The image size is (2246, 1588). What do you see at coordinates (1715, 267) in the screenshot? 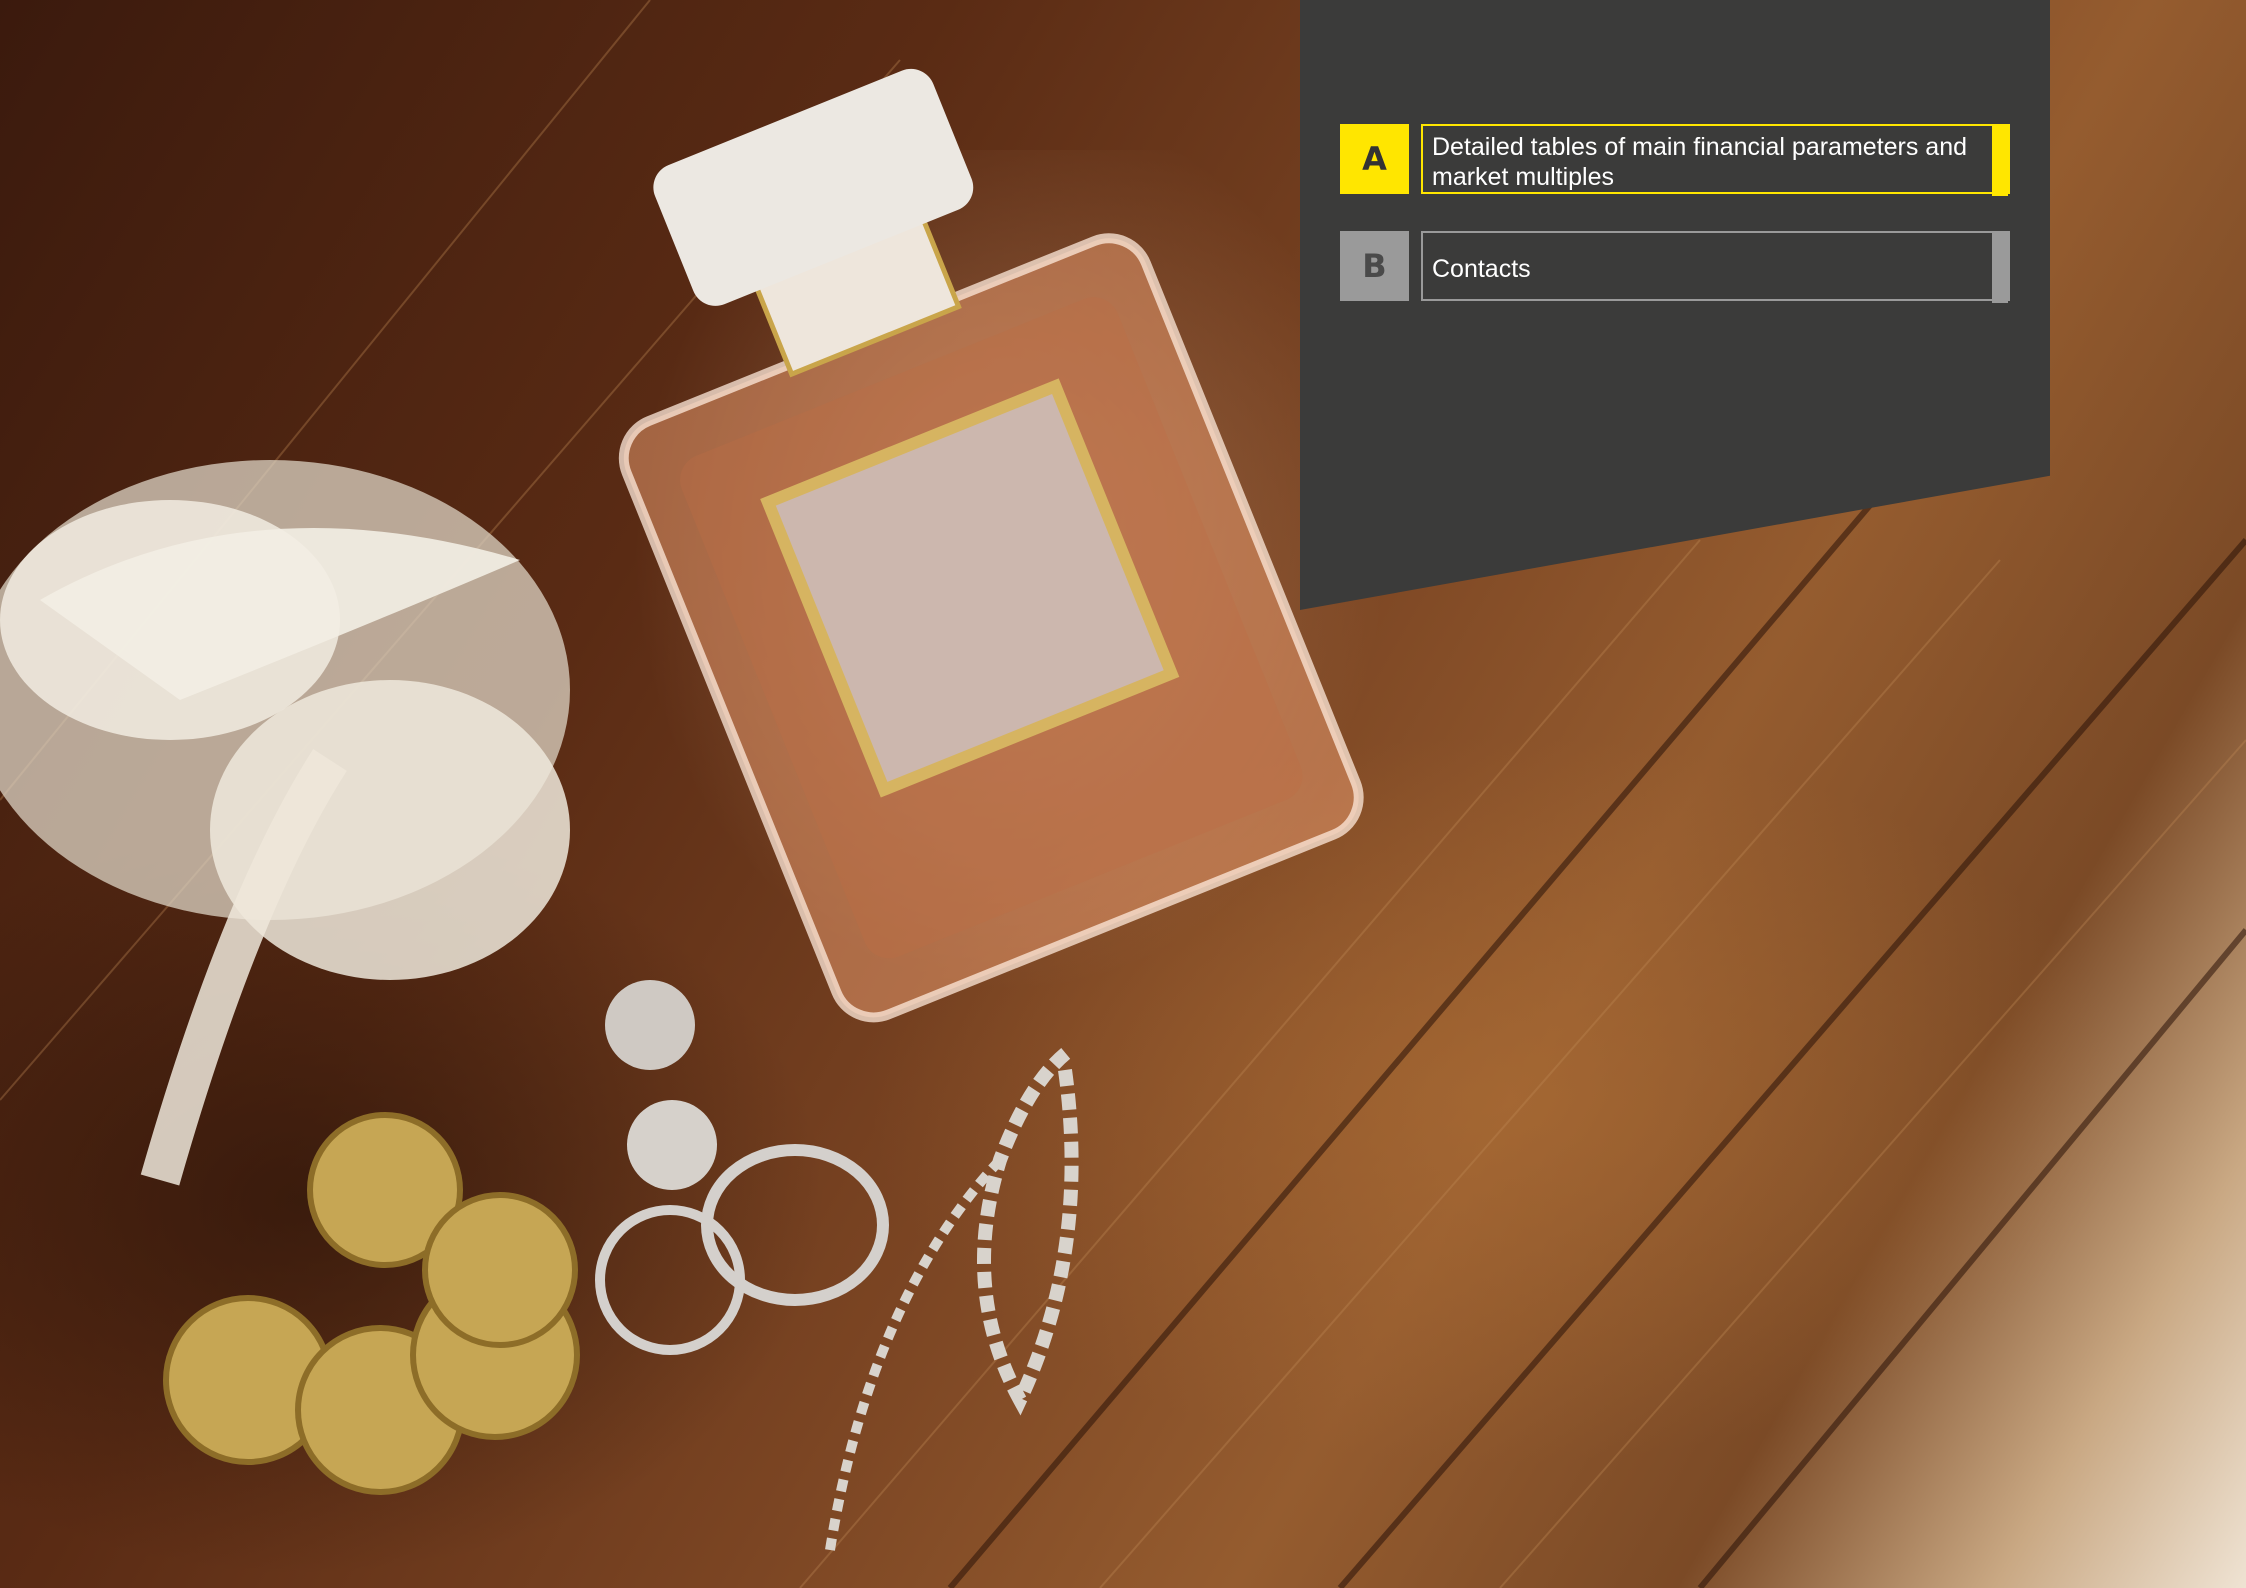
I see `toc-item-title-box: Contacts` at bounding box center [1715, 267].